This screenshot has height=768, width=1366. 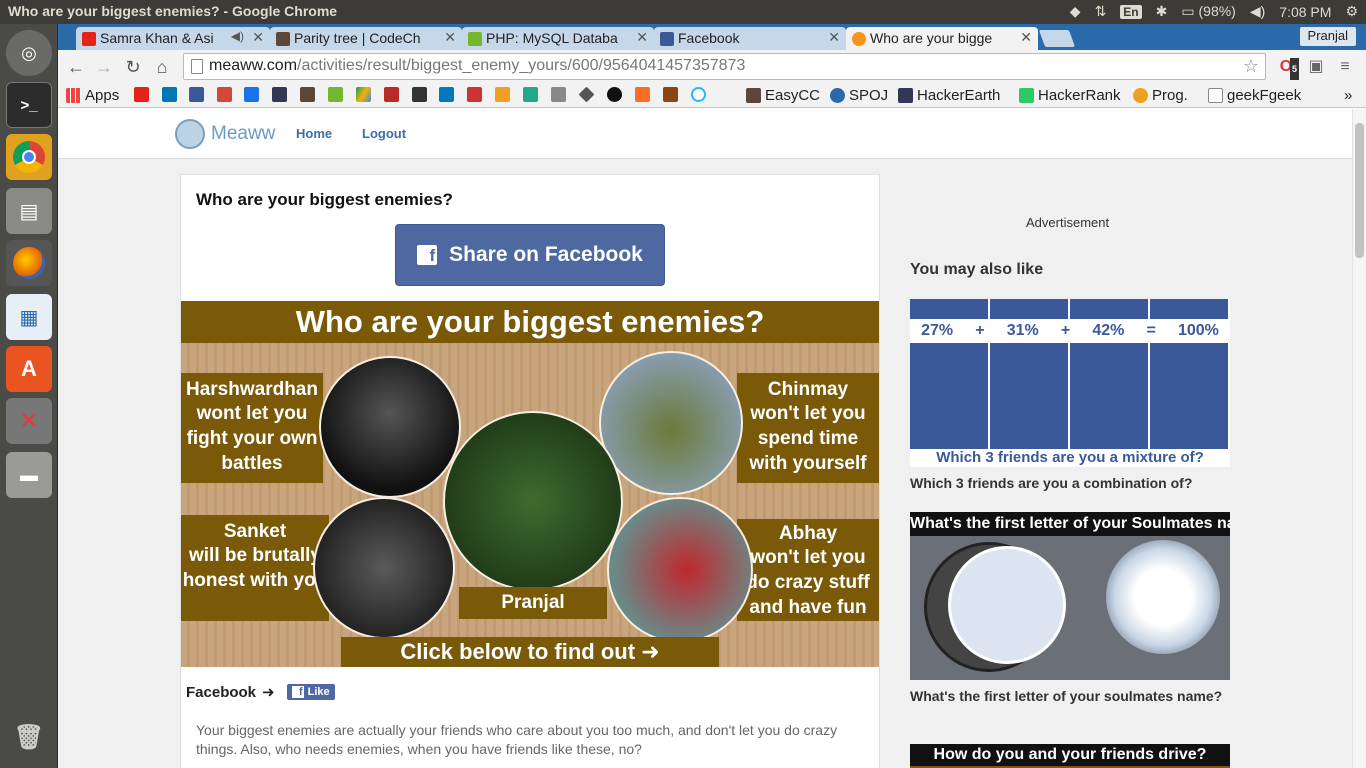 I want to click on tab-meaww-active: Who are your bigge ✕, so click(x=942, y=38).